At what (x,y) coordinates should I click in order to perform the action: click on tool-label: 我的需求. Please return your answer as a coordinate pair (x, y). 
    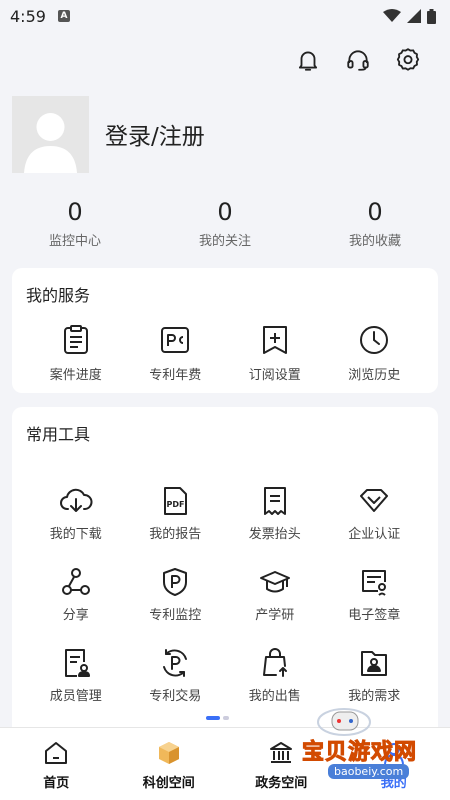
    Looking at the image, I should click on (374, 696).